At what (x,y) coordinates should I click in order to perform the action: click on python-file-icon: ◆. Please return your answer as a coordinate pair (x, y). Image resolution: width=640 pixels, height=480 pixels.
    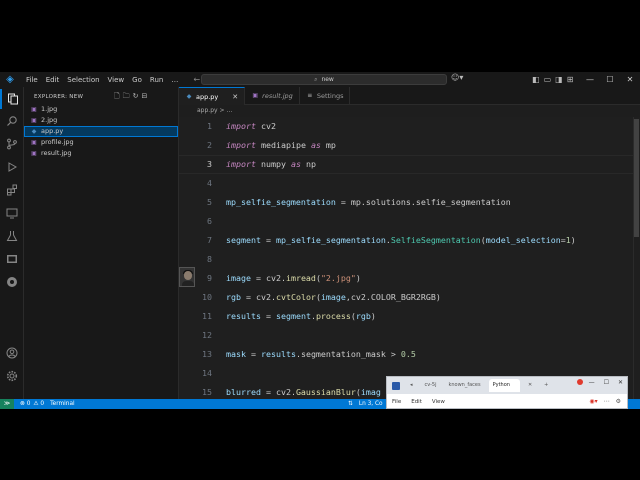
    Looking at the image, I should click on (189, 96).